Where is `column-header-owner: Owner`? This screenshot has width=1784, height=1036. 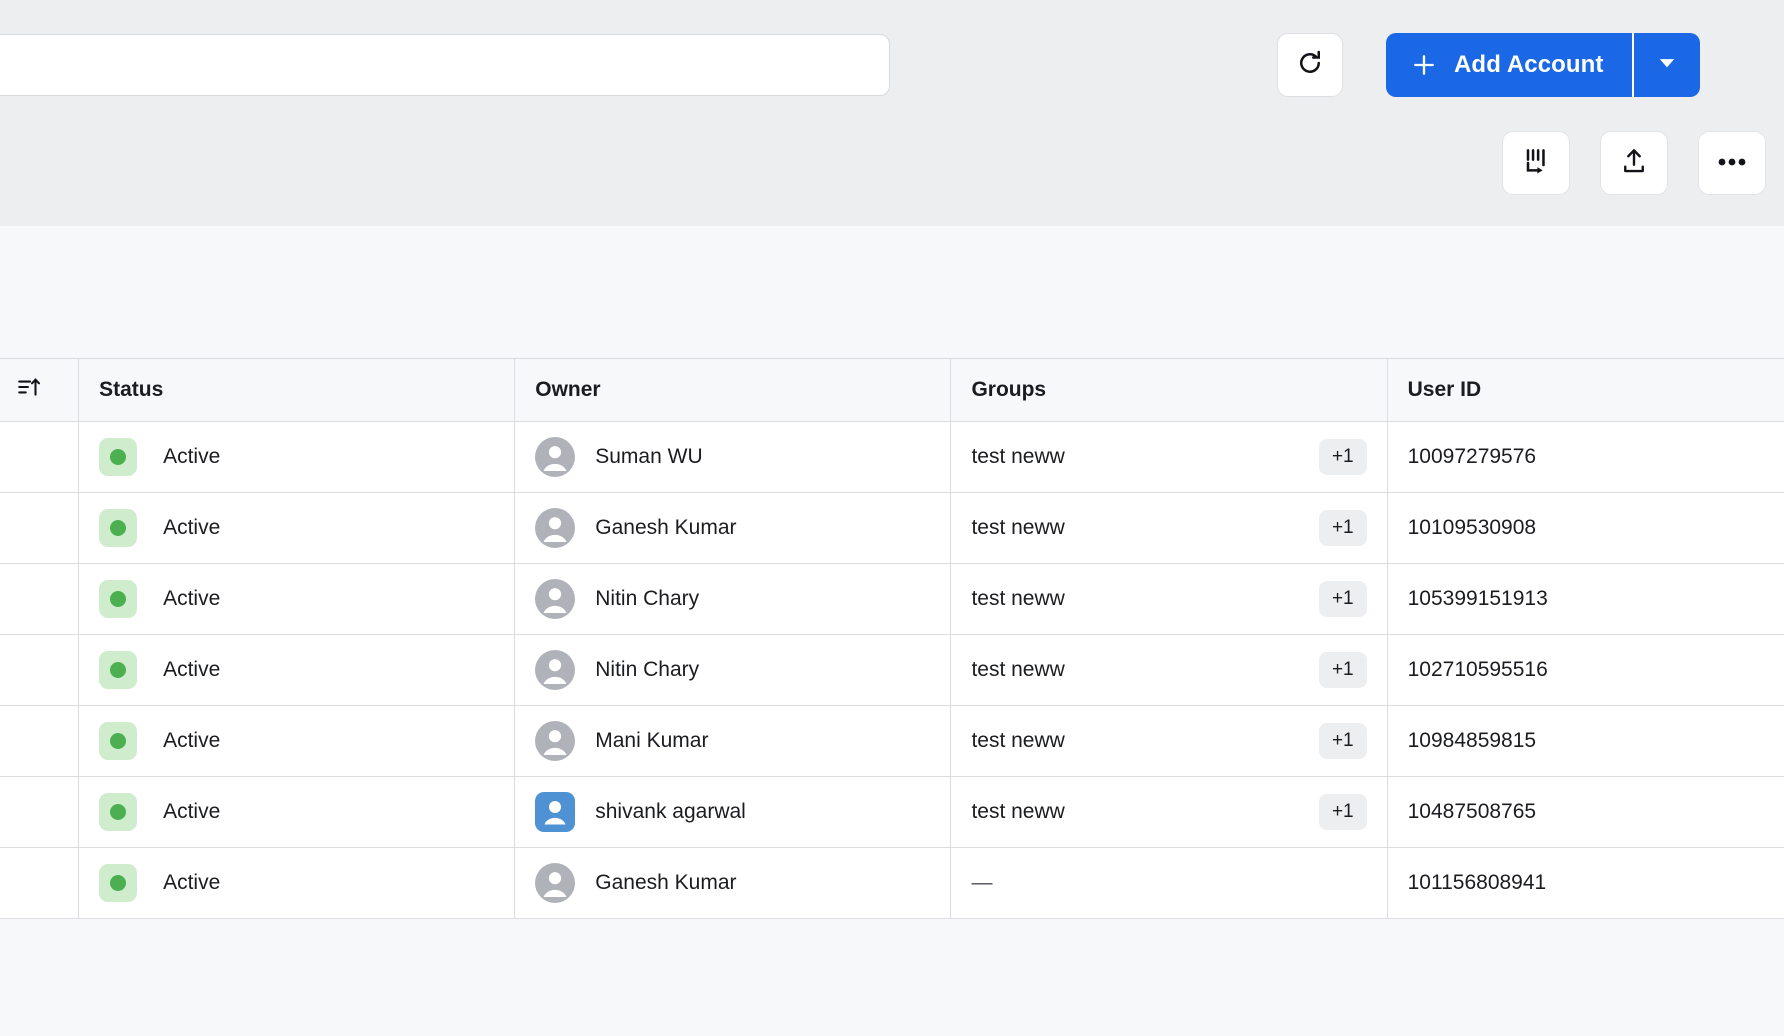
column-header-owner: Owner is located at coordinates (733, 390).